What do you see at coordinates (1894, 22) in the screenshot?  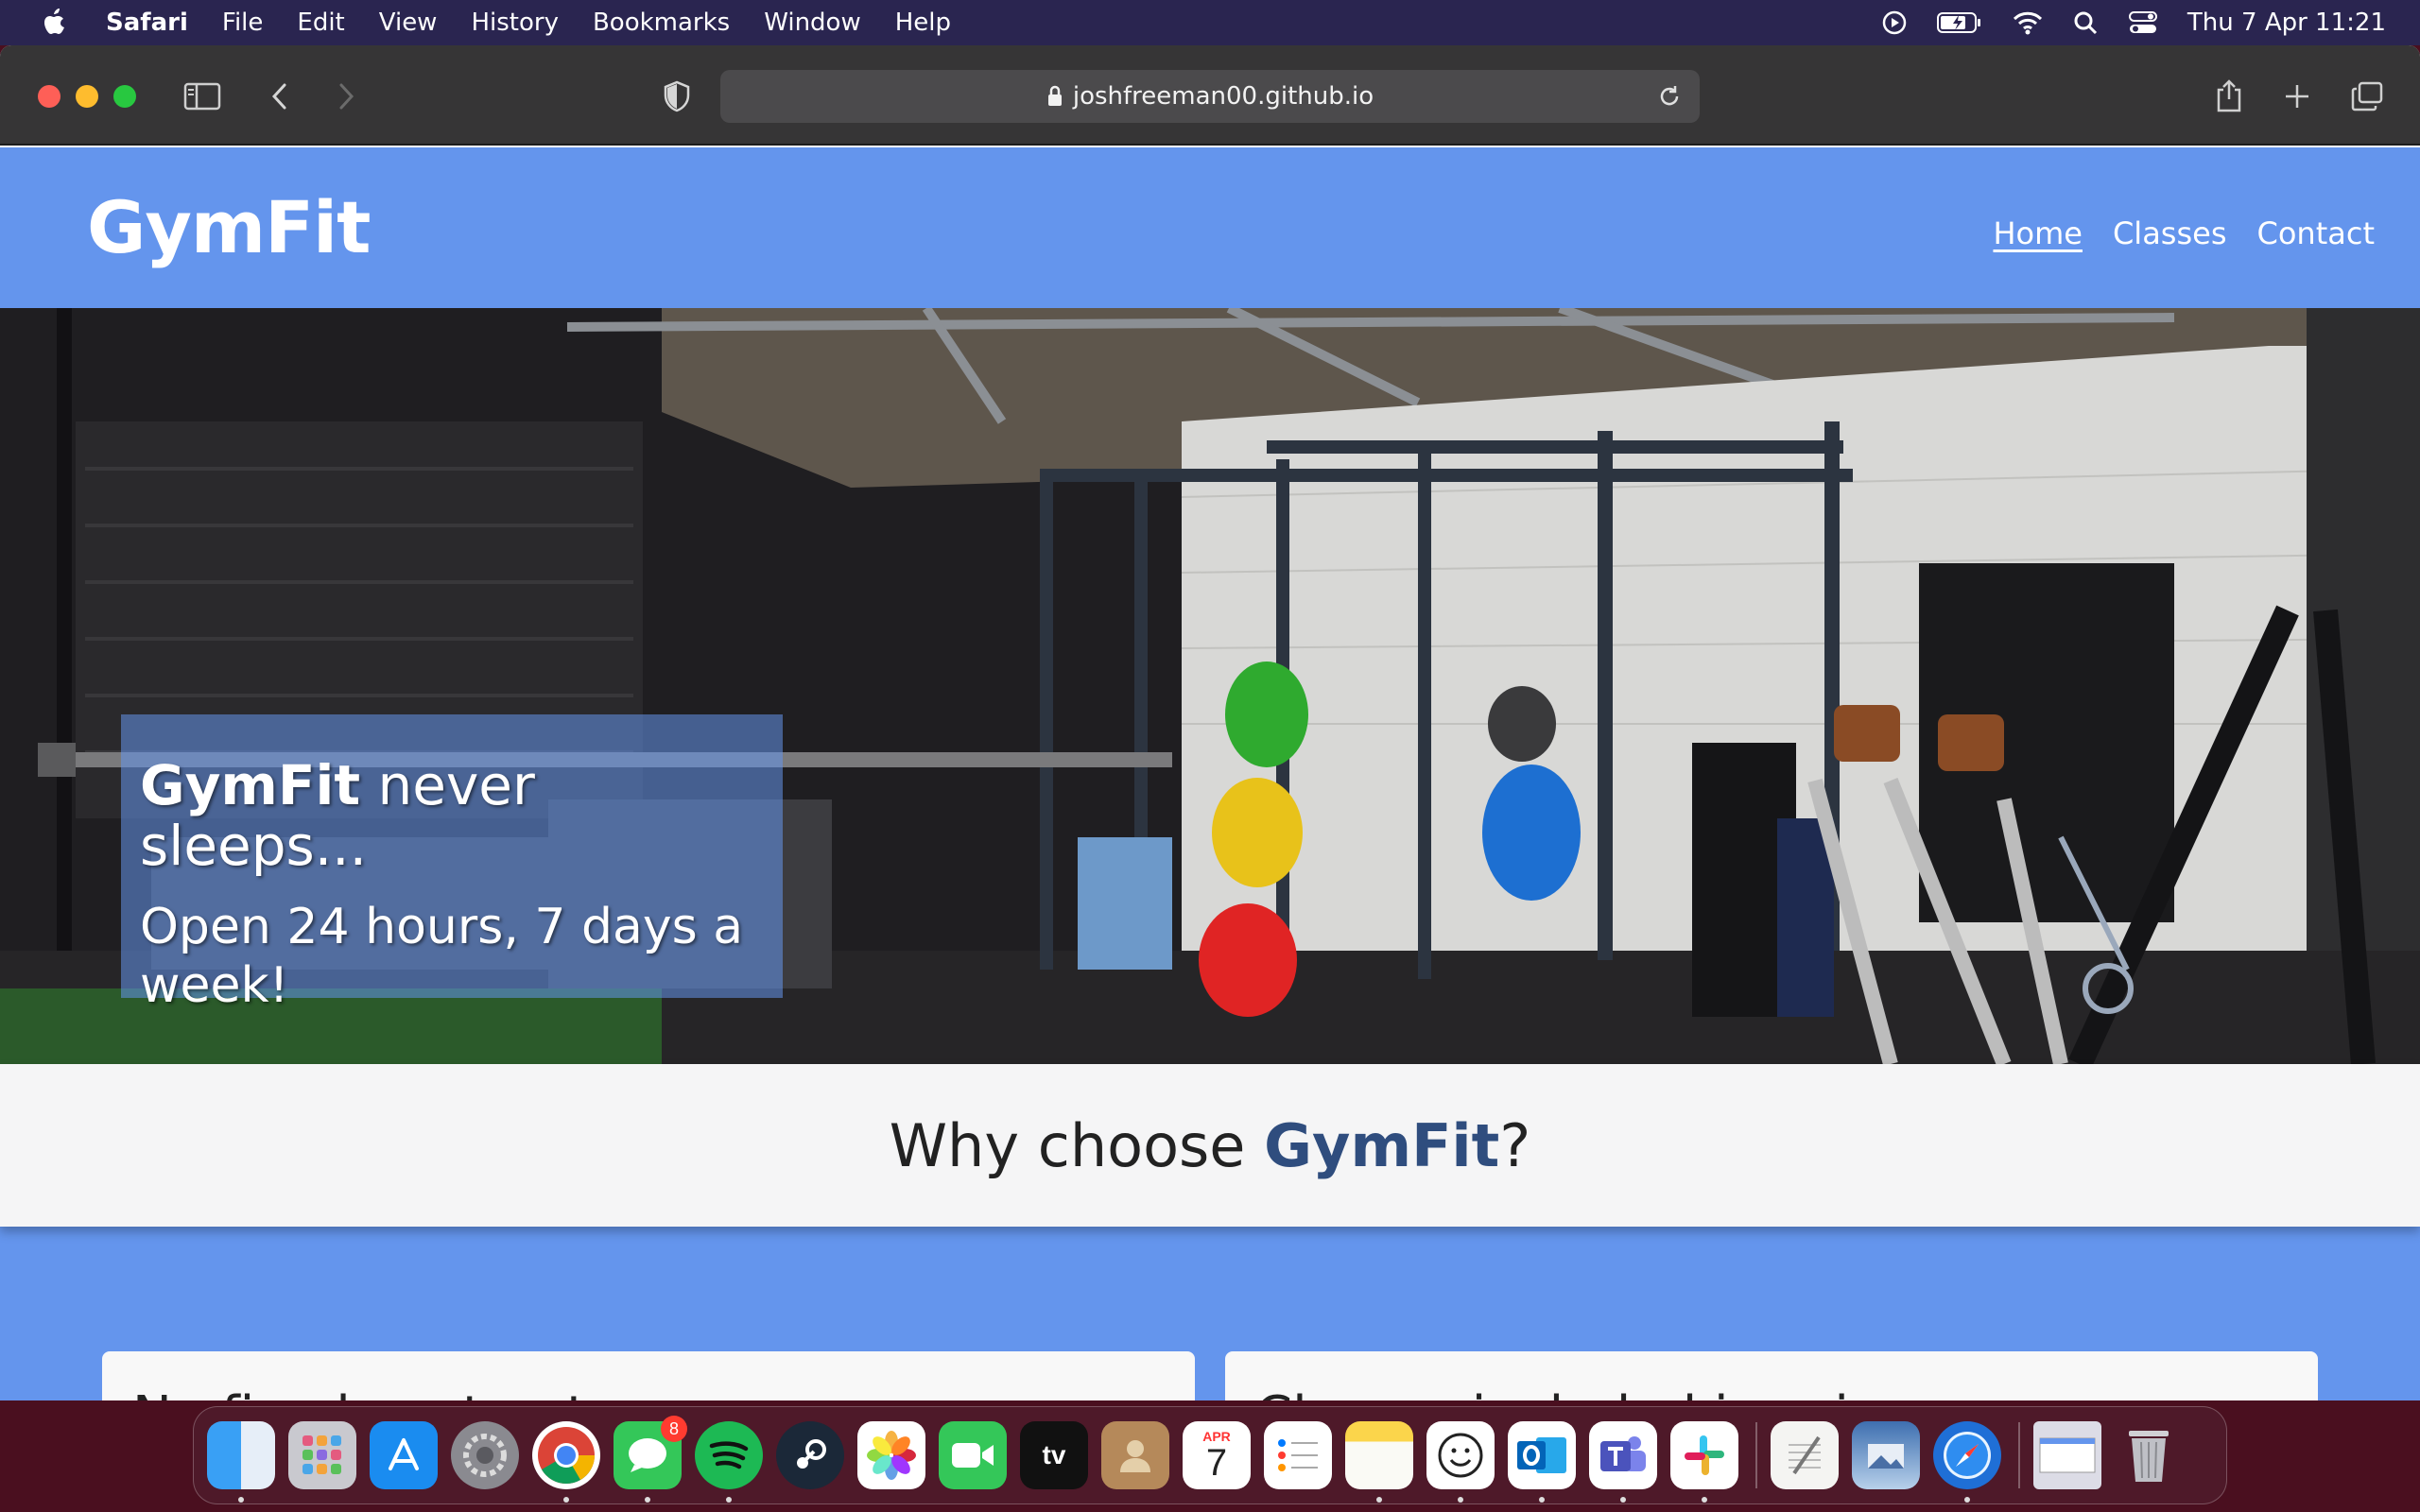 I see `play-icon` at bounding box center [1894, 22].